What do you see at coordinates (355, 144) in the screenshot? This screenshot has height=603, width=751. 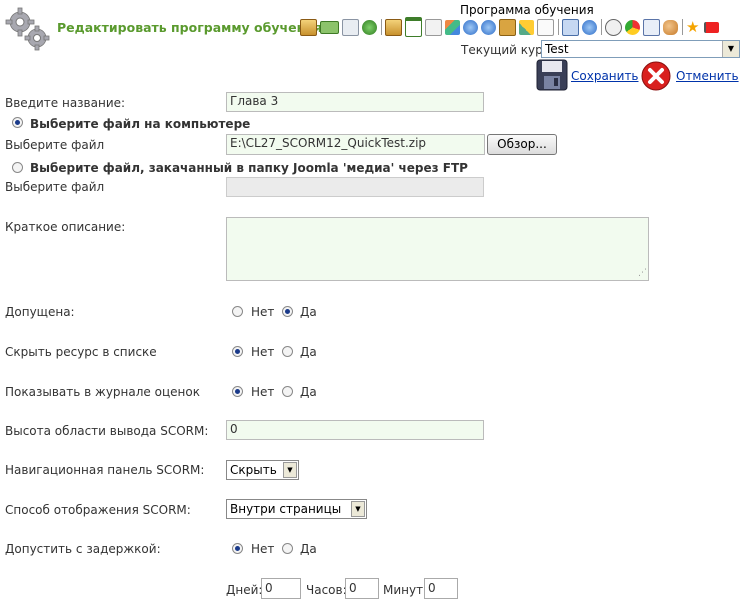 I see `file-path-input: E:\CL27_SCORM12_QuickTest.zip` at bounding box center [355, 144].